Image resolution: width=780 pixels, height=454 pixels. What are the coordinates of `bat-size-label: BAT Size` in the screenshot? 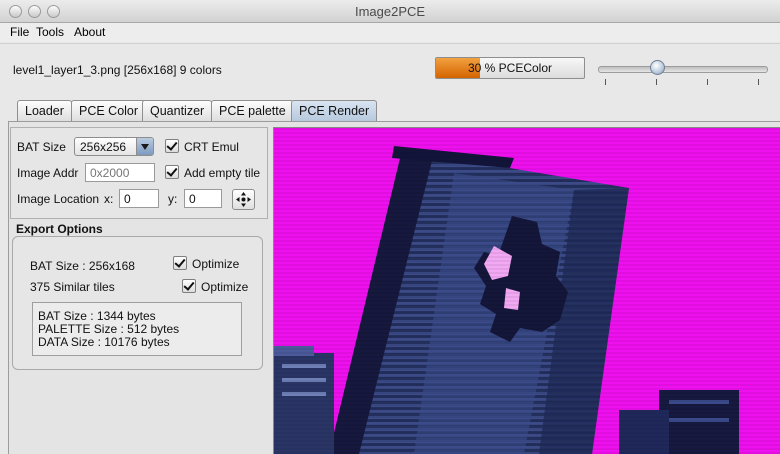 It's located at (41, 147).